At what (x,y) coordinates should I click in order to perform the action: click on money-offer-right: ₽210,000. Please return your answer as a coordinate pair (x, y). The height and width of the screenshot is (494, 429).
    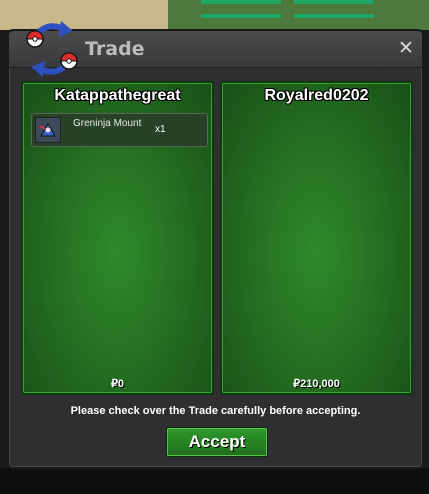
    Looking at the image, I should click on (316, 384).